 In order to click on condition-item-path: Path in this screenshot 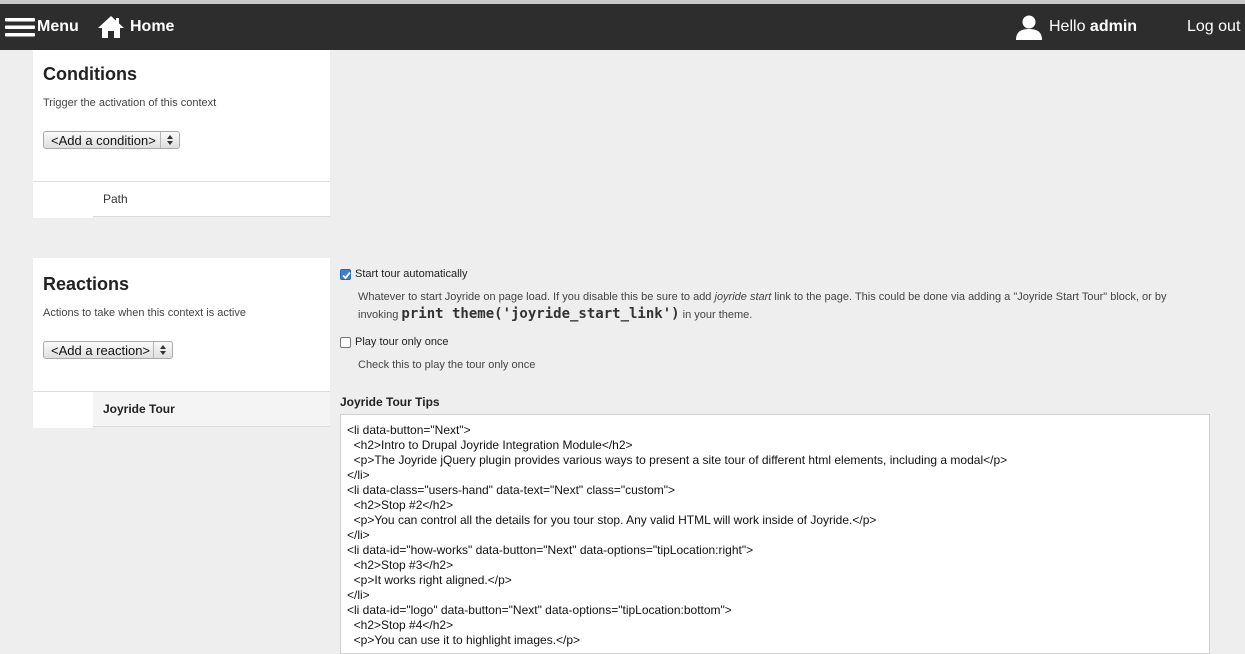, I will do `click(181, 199)`.